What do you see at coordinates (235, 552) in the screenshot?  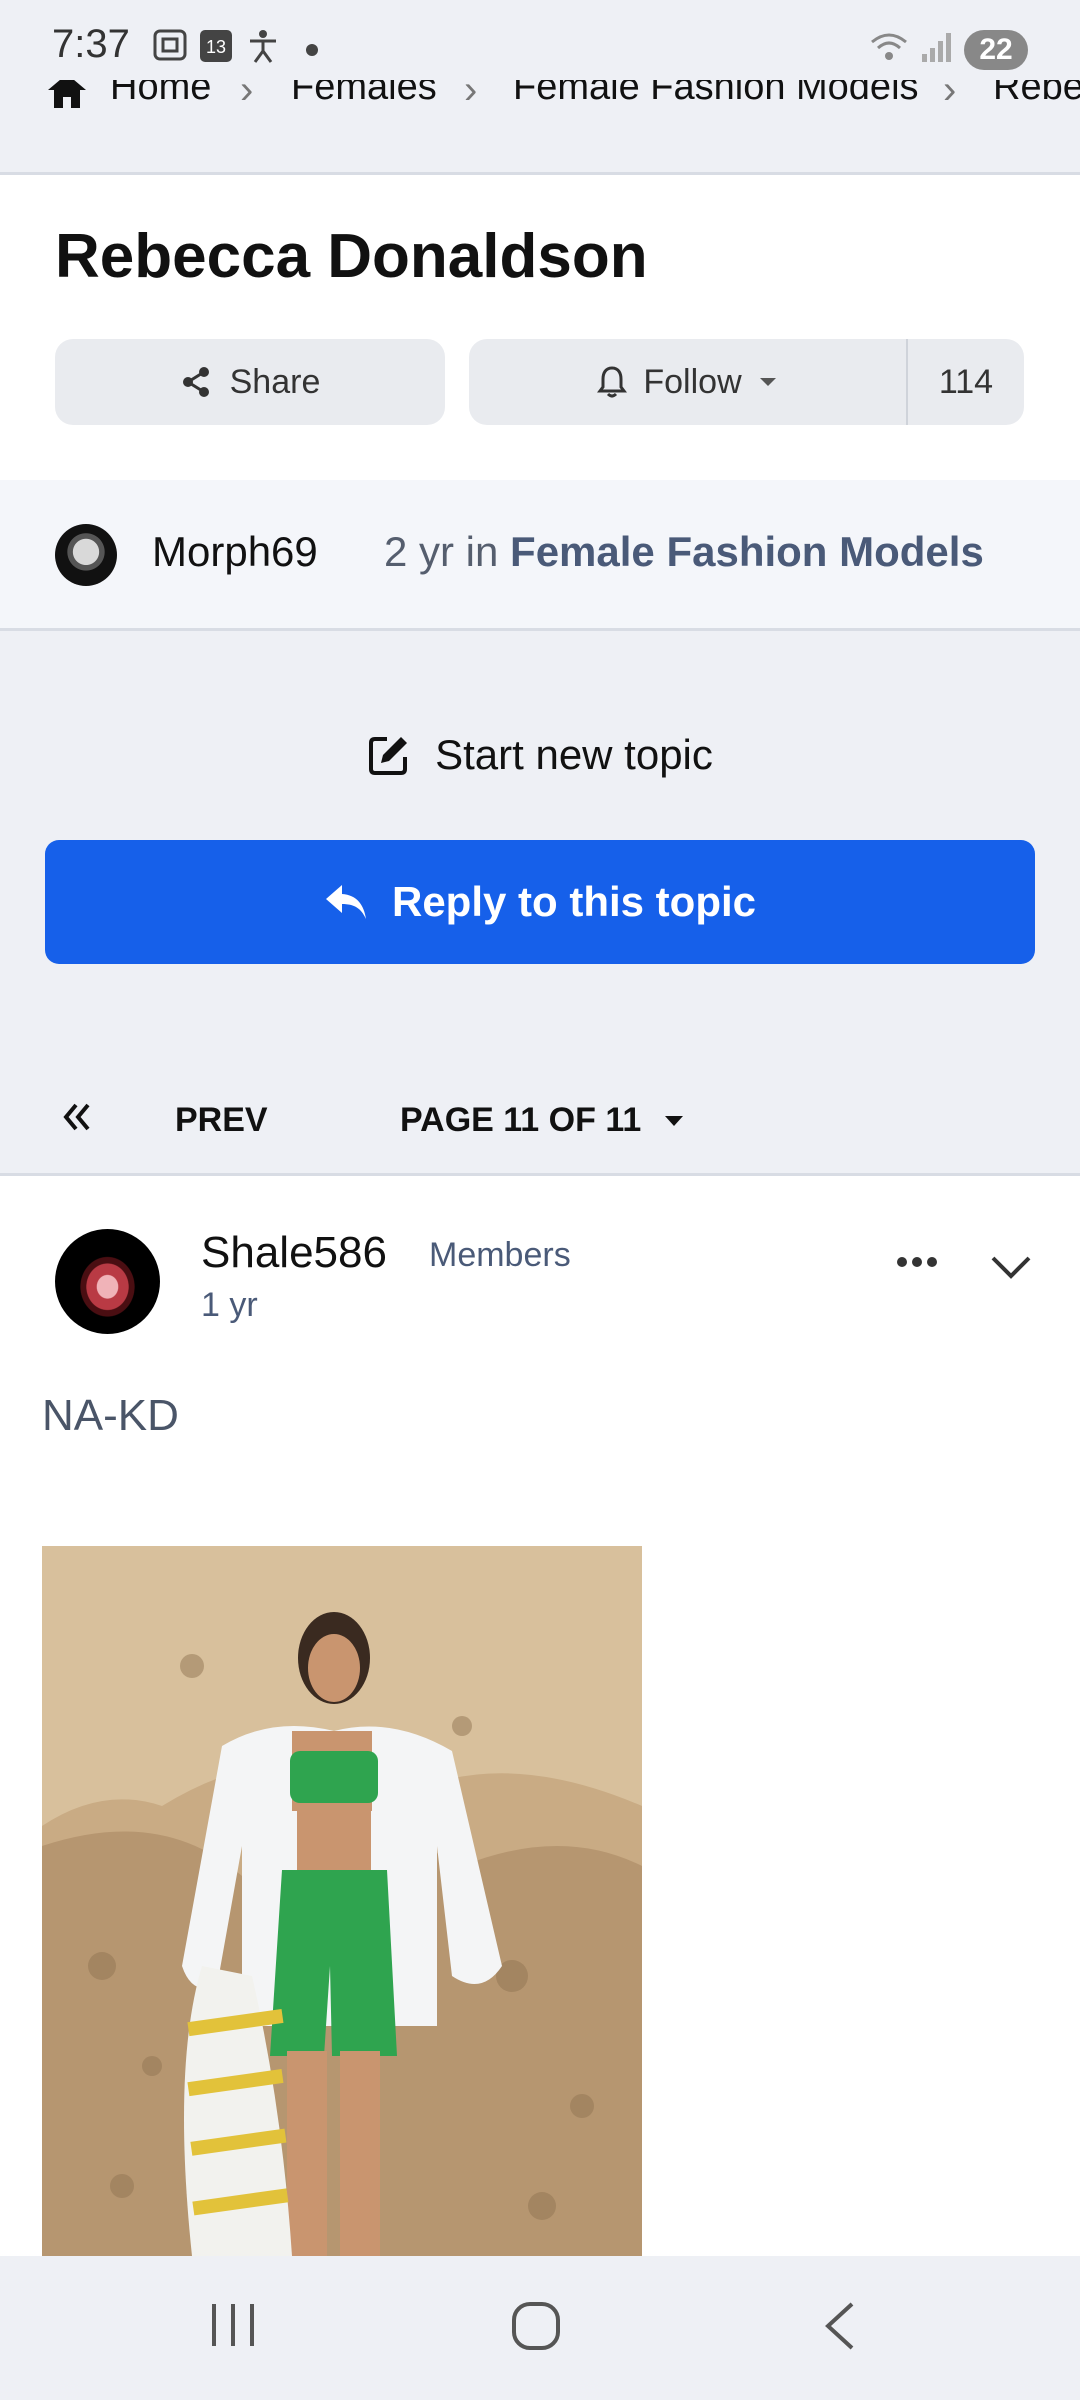 I see `author-name: Morph69` at bounding box center [235, 552].